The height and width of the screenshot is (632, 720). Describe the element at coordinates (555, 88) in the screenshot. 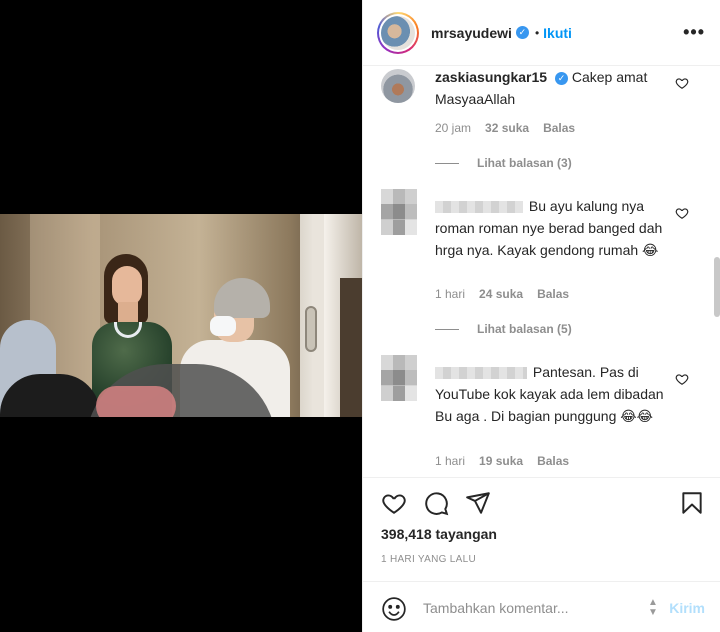

I see `comment-body: zaskiasungkar15 ✓ Cakep amat MasyaaAllah` at that location.